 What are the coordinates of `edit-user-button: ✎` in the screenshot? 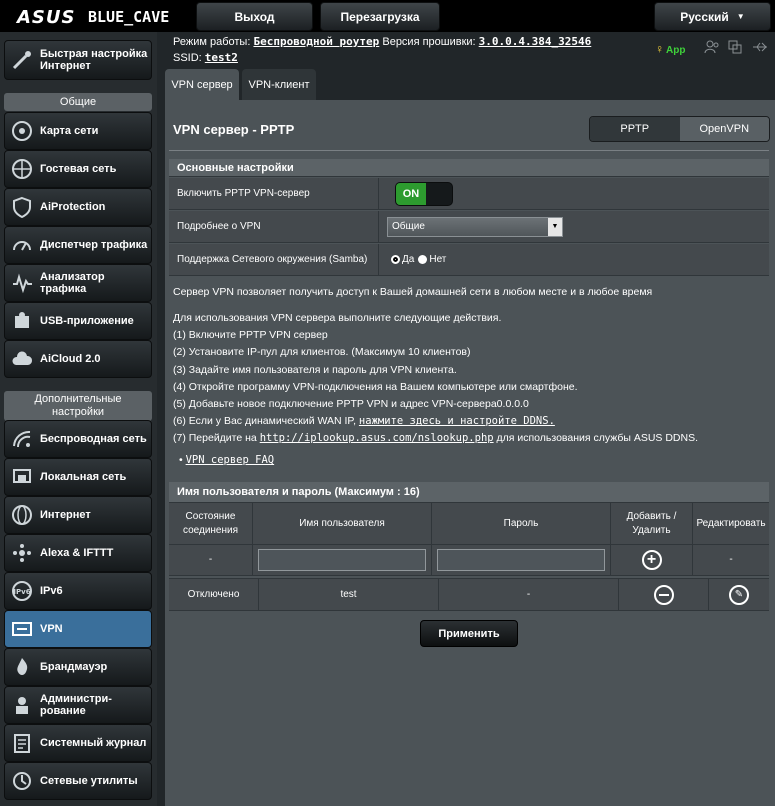 It's located at (739, 594).